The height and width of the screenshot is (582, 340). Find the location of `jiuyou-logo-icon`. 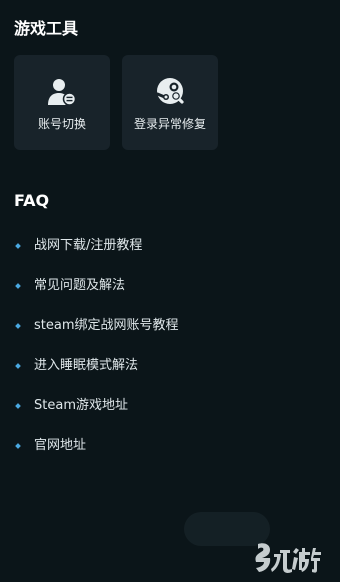

jiuyou-logo-icon is located at coordinates (288, 558).